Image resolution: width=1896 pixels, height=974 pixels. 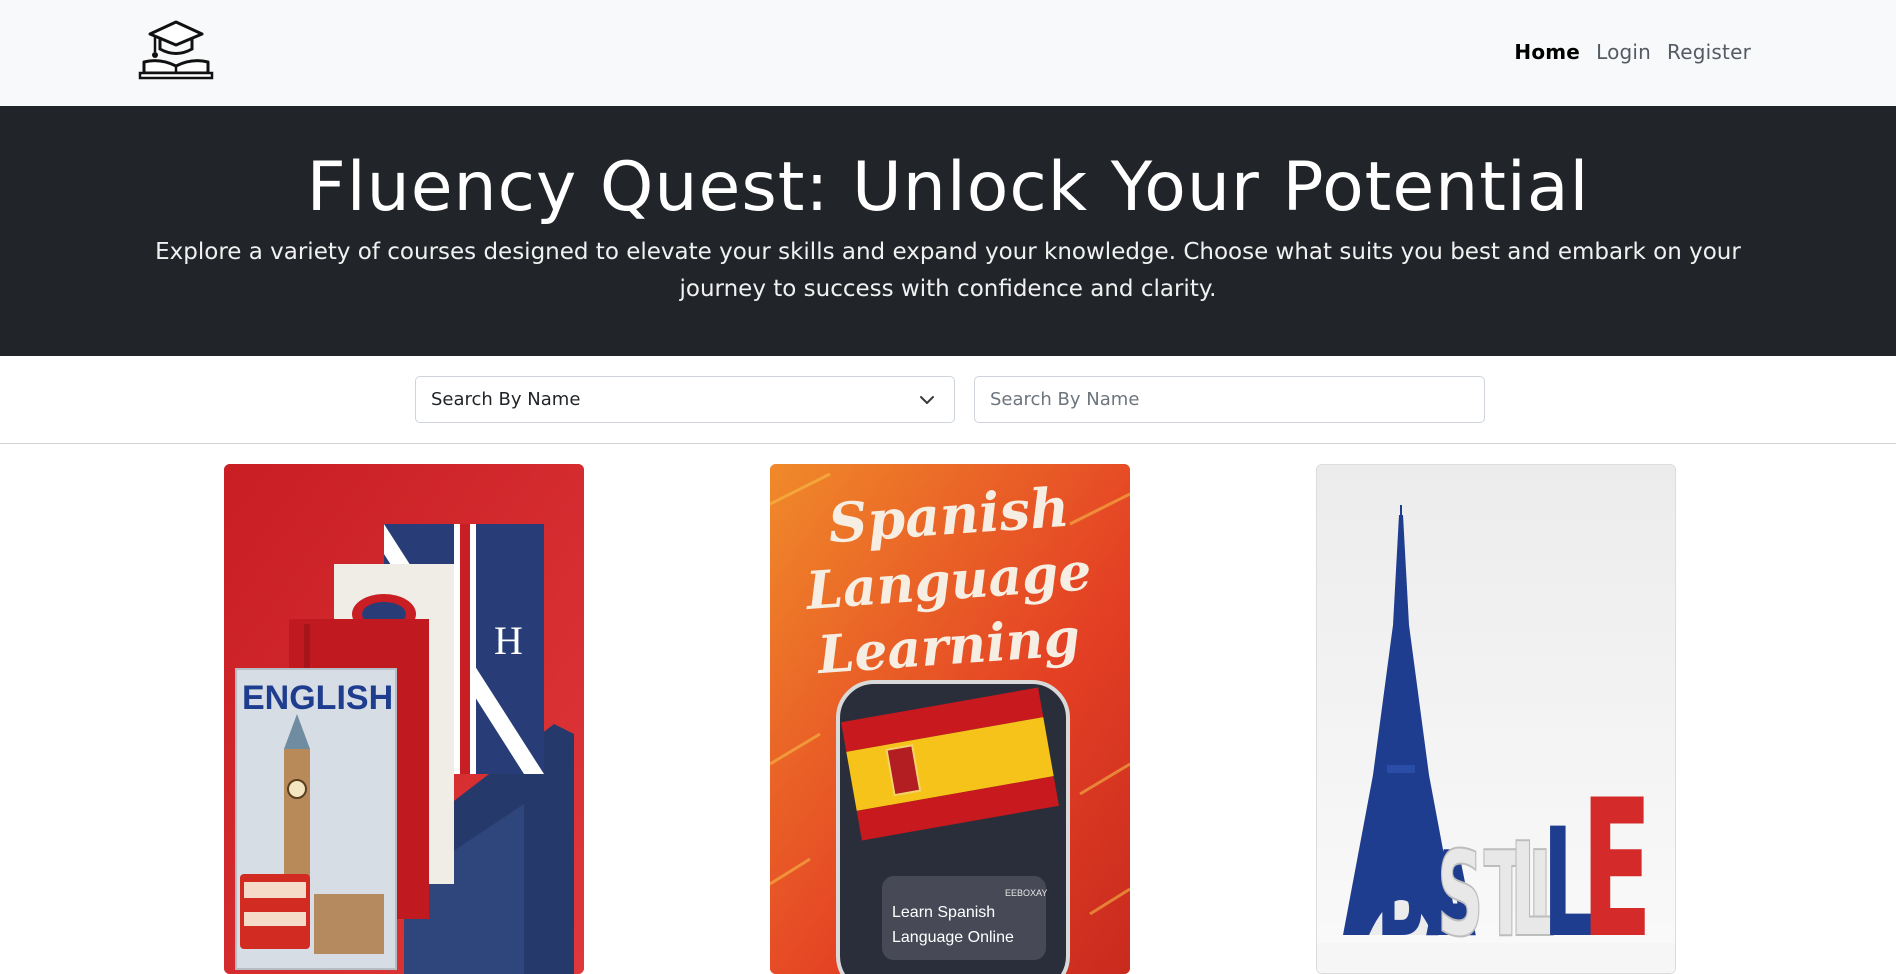 What do you see at coordinates (1547, 52) in the screenshot?
I see `nav-link-home: Home` at bounding box center [1547, 52].